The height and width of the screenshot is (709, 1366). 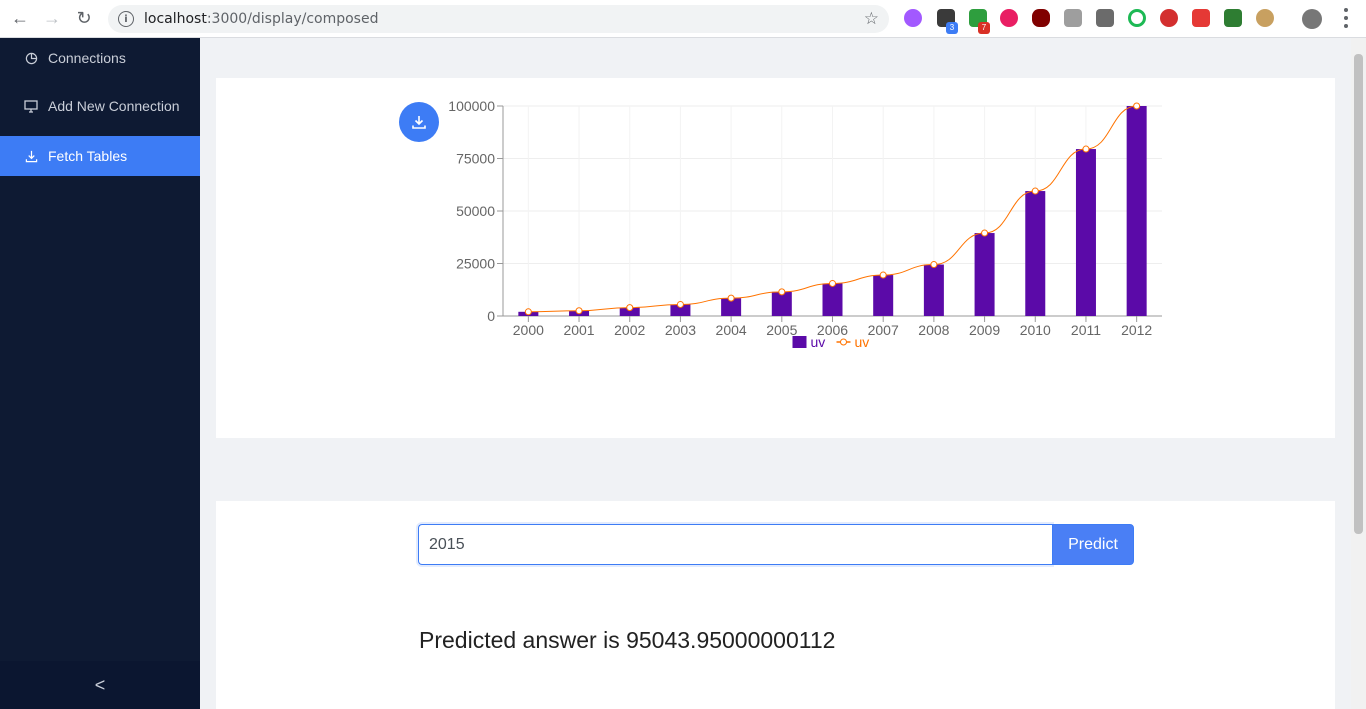 I want to click on sidebar-item-add-new-connection: Add New Connection, so click(x=100, y=106).